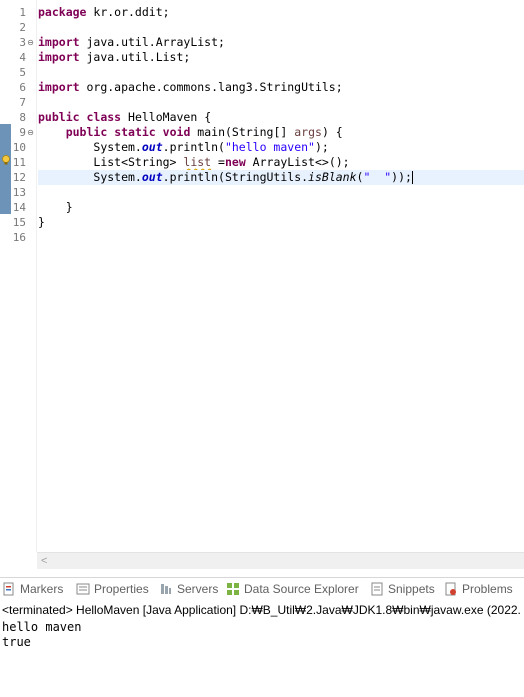  What do you see at coordinates (19, 222) in the screenshot?
I see `line-number: 15` at bounding box center [19, 222].